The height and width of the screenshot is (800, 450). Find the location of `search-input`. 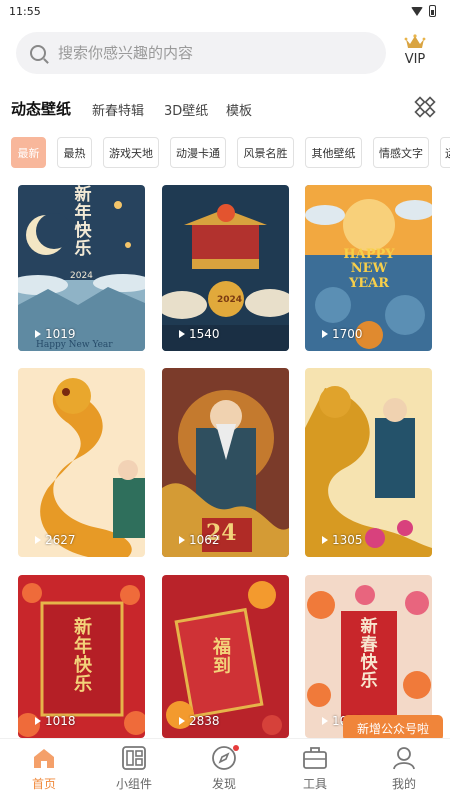

search-input is located at coordinates (193, 53).